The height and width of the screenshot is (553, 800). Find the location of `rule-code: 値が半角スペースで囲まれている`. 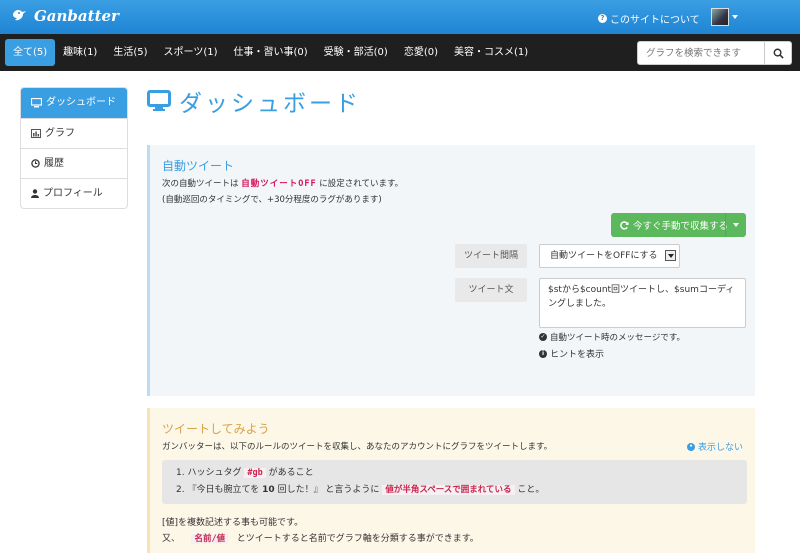

rule-code: 値が半角スペースで囲まれている is located at coordinates (448, 490).